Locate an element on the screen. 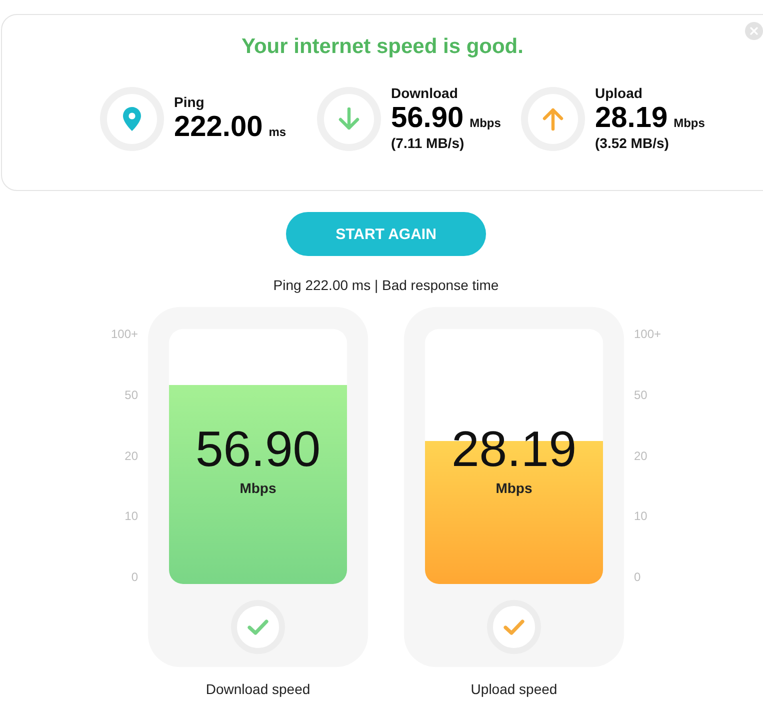 The width and height of the screenshot is (763, 710). stat-unit: ms is located at coordinates (277, 132).